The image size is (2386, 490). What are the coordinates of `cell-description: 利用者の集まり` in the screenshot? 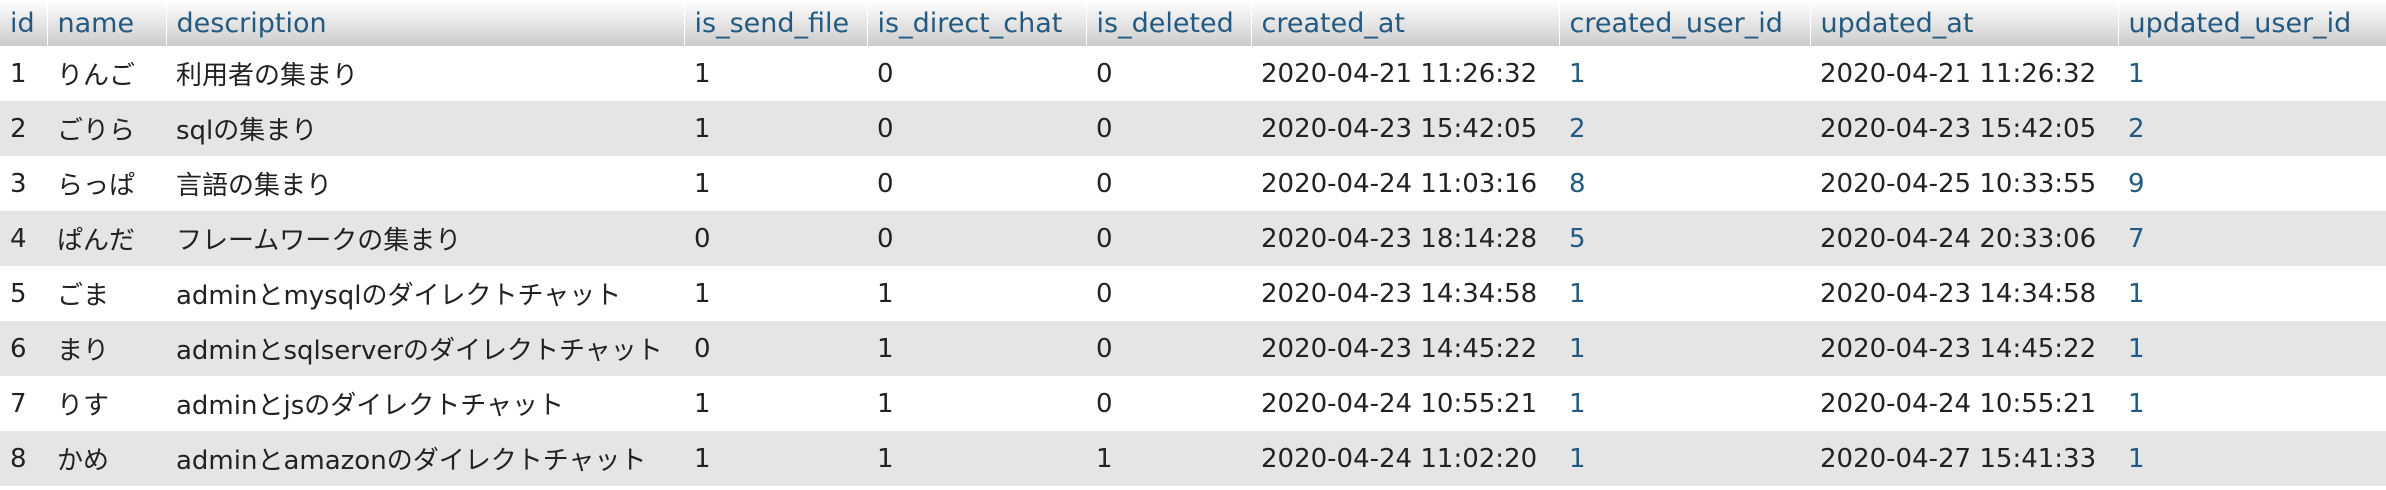 It's located at (425, 73).